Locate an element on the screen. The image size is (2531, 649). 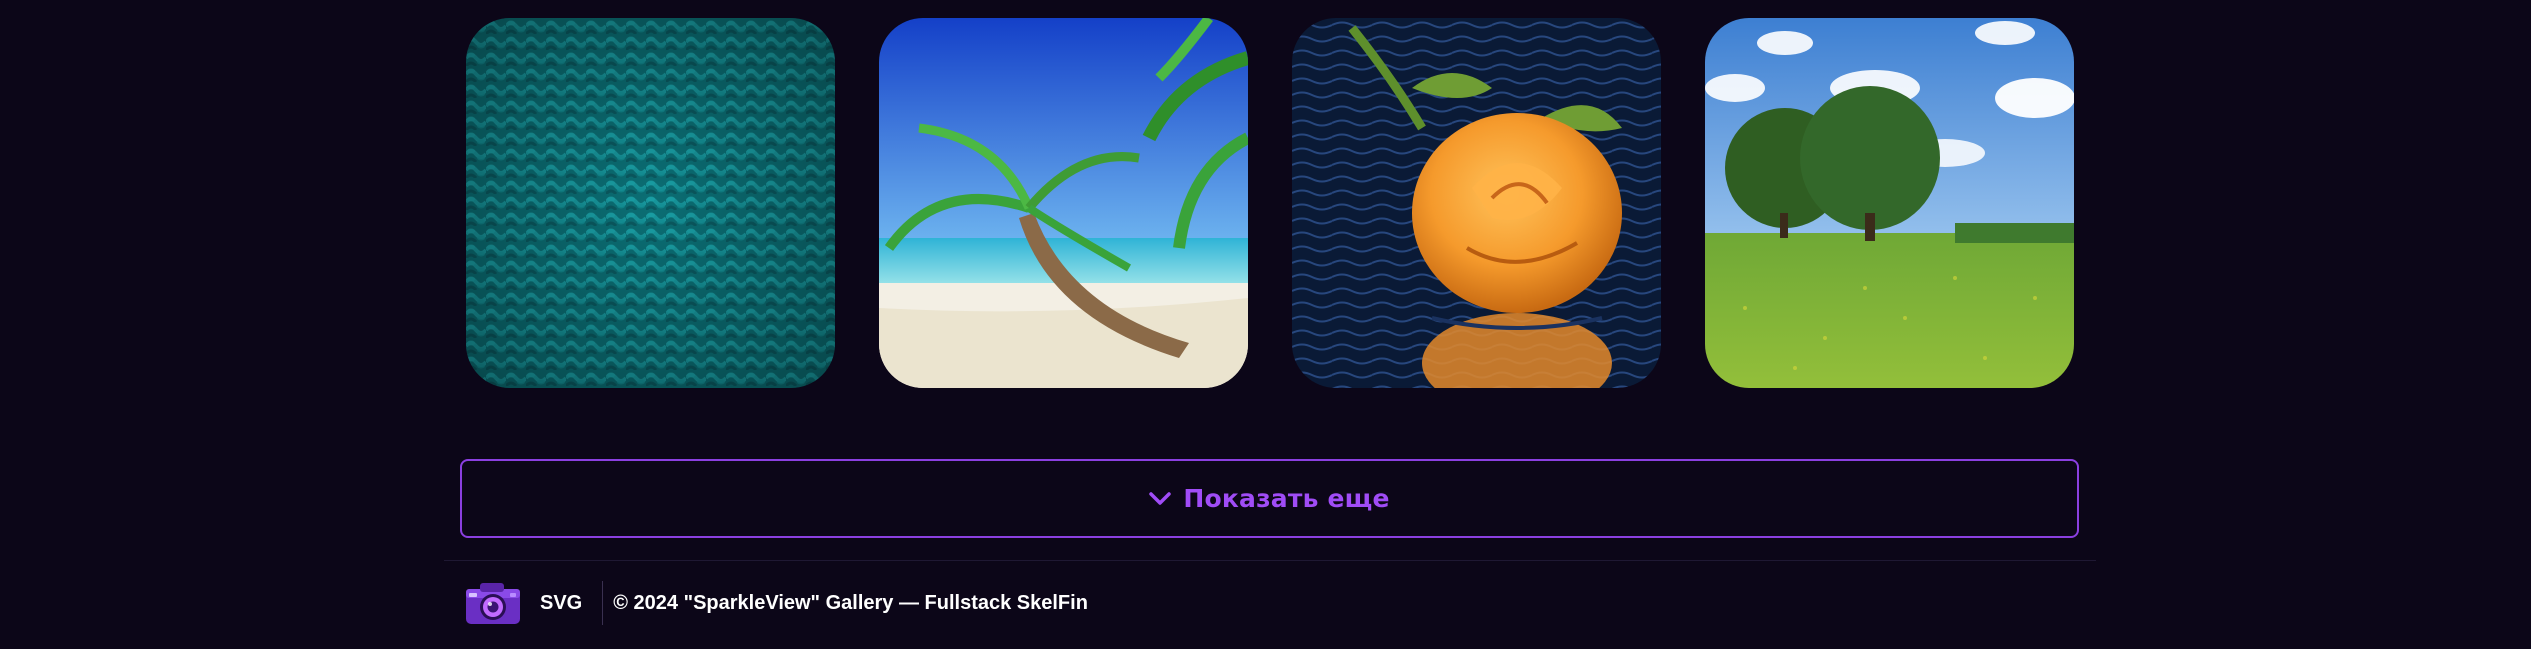
gallery-image-meadow-trees is located at coordinates (1889, 203).